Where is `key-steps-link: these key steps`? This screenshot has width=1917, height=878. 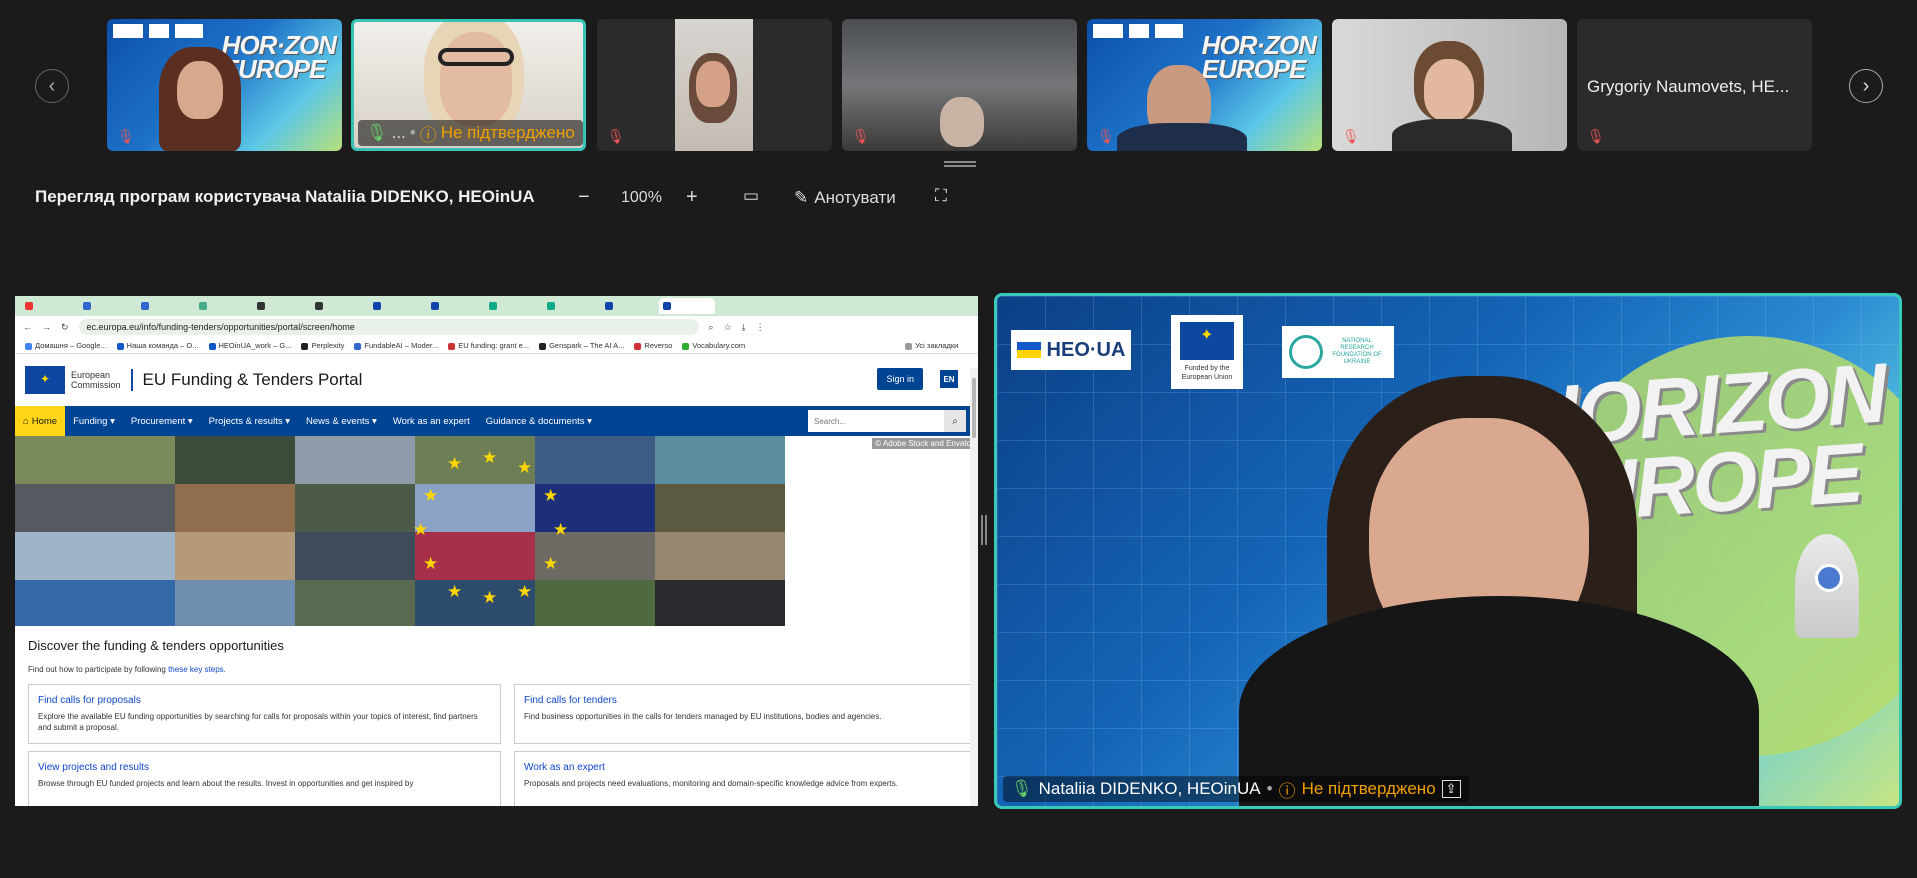
key-steps-link: these key steps is located at coordinates (196, 669).